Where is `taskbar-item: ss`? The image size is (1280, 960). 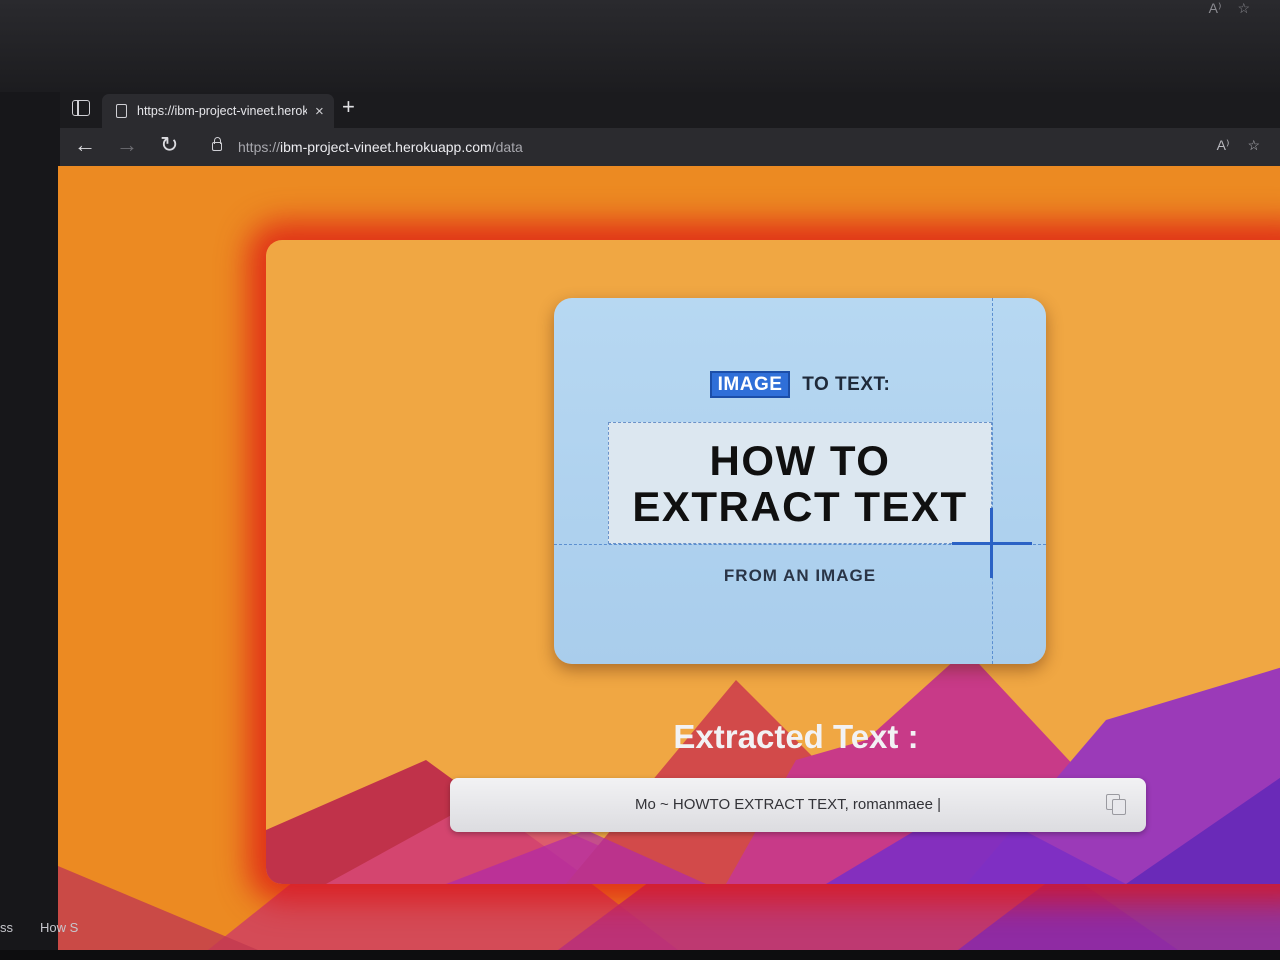 taskbar-item: ss is located at coordinates (6, 927).